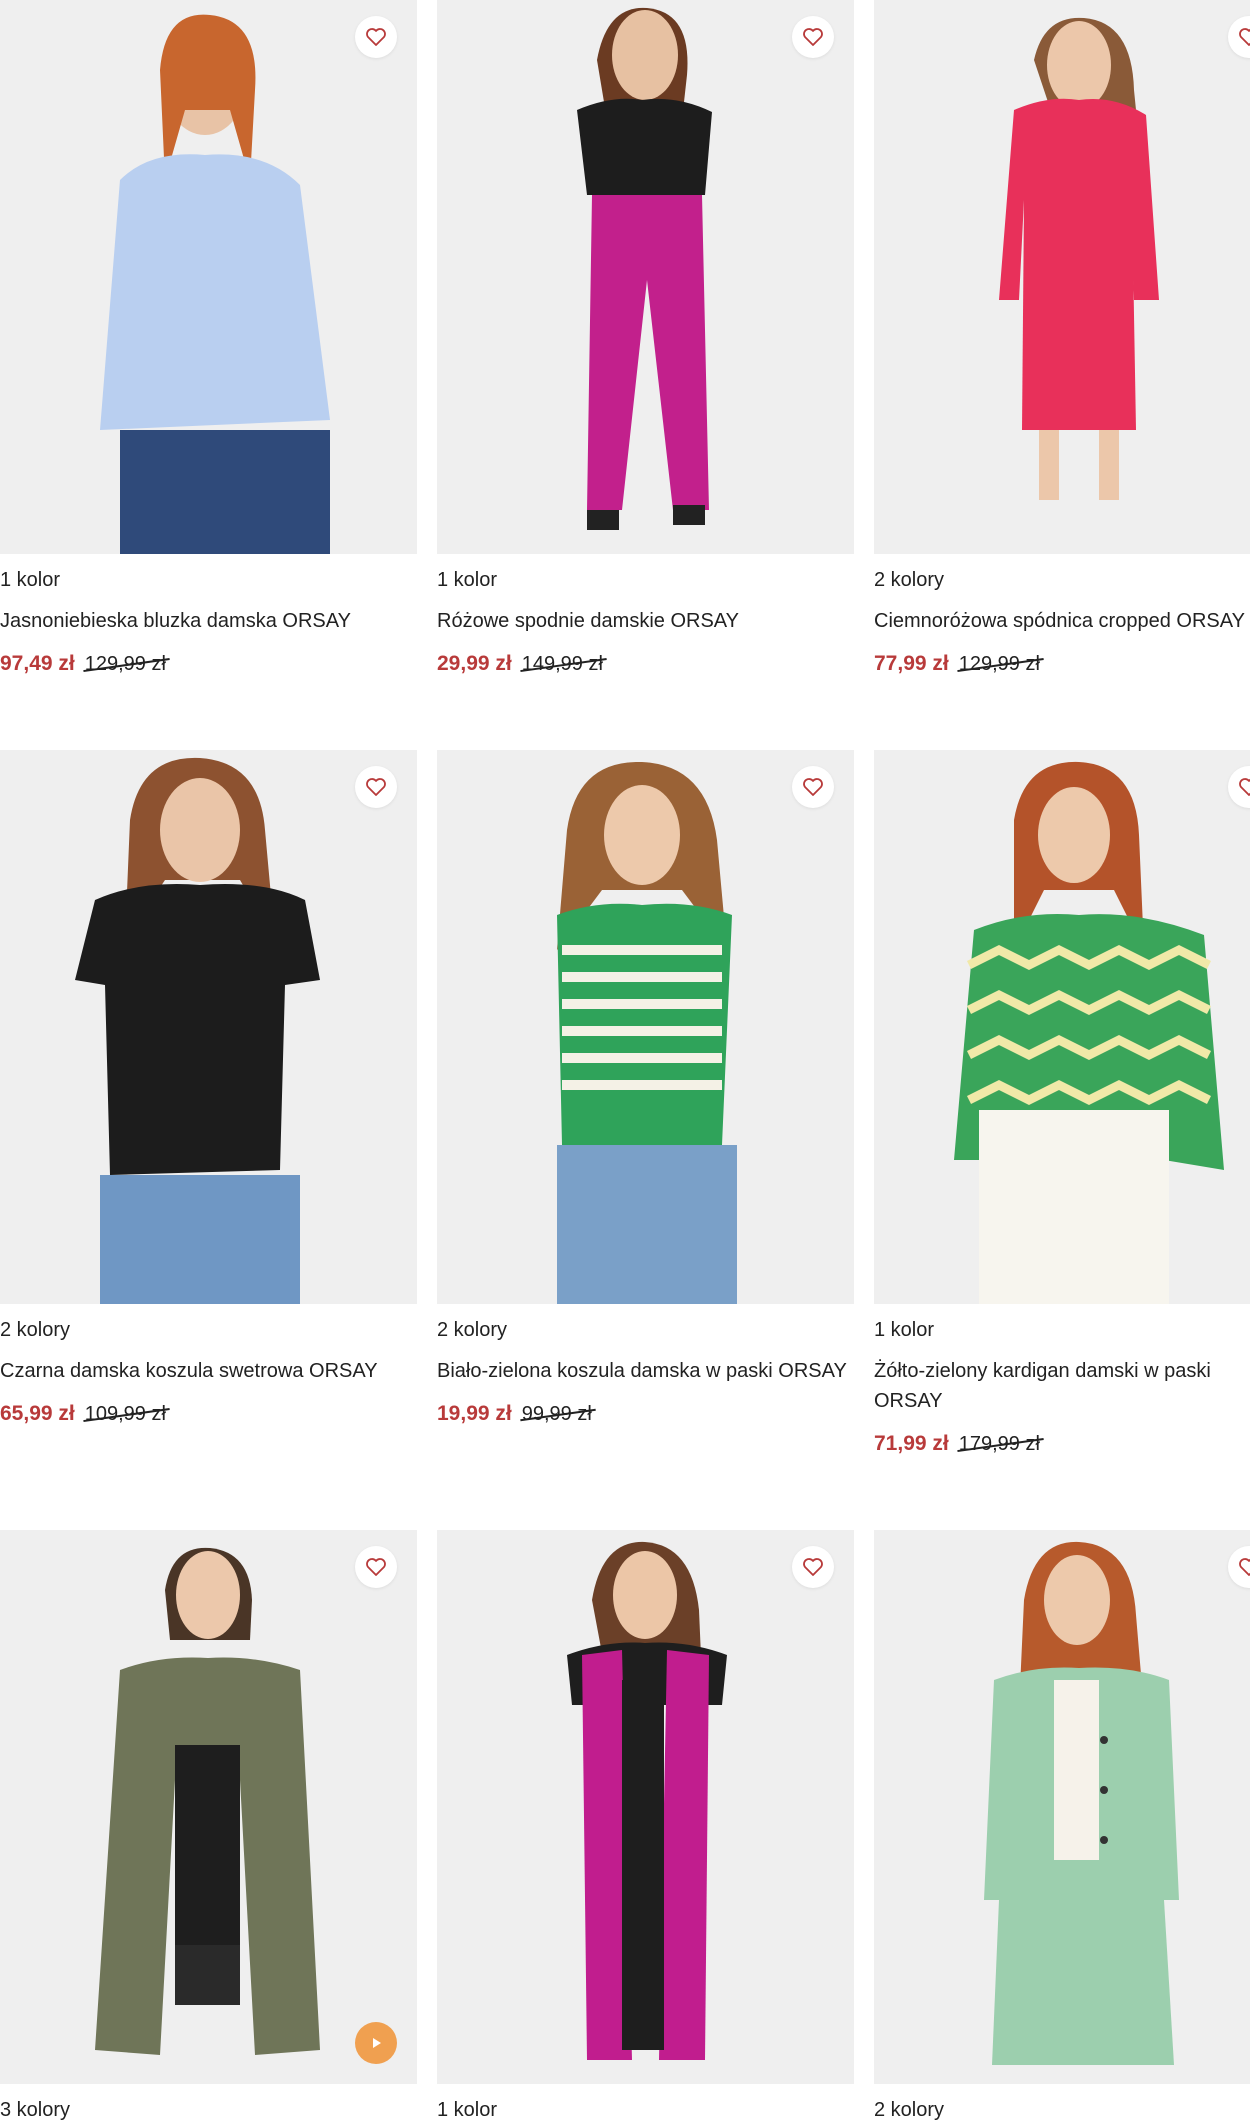 The width and height of the screenshot is (1250, 2126). What do you see at coordinates (562, 664) in the screenshot?
I see `original-price: 149,99 zł` at bounding box center [562, 664].